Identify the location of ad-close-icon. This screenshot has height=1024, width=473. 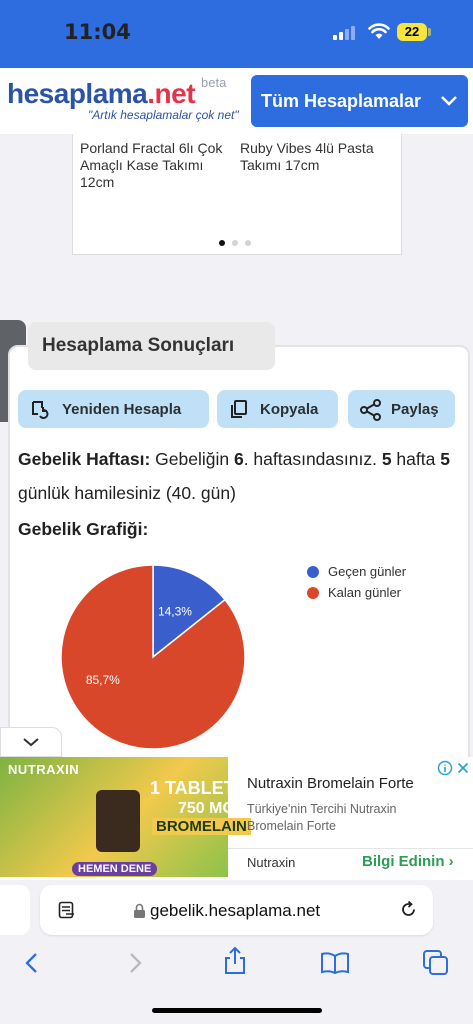
(463, 768).